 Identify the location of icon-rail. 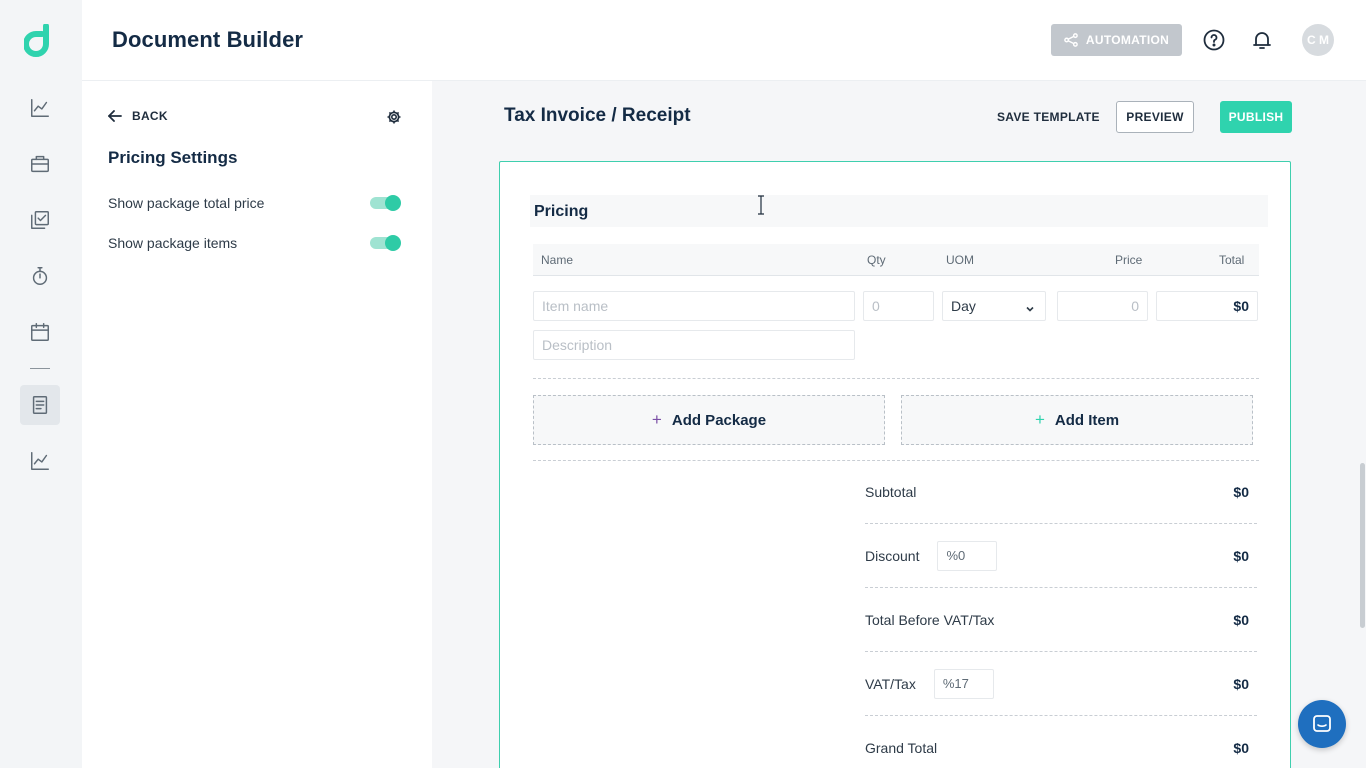
(41, 384).